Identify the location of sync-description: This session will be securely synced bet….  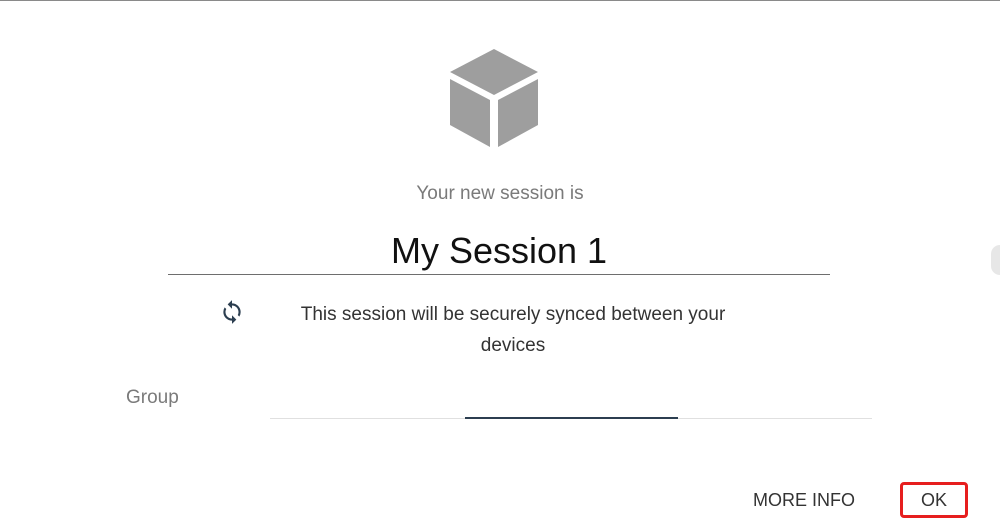
(513, 330).